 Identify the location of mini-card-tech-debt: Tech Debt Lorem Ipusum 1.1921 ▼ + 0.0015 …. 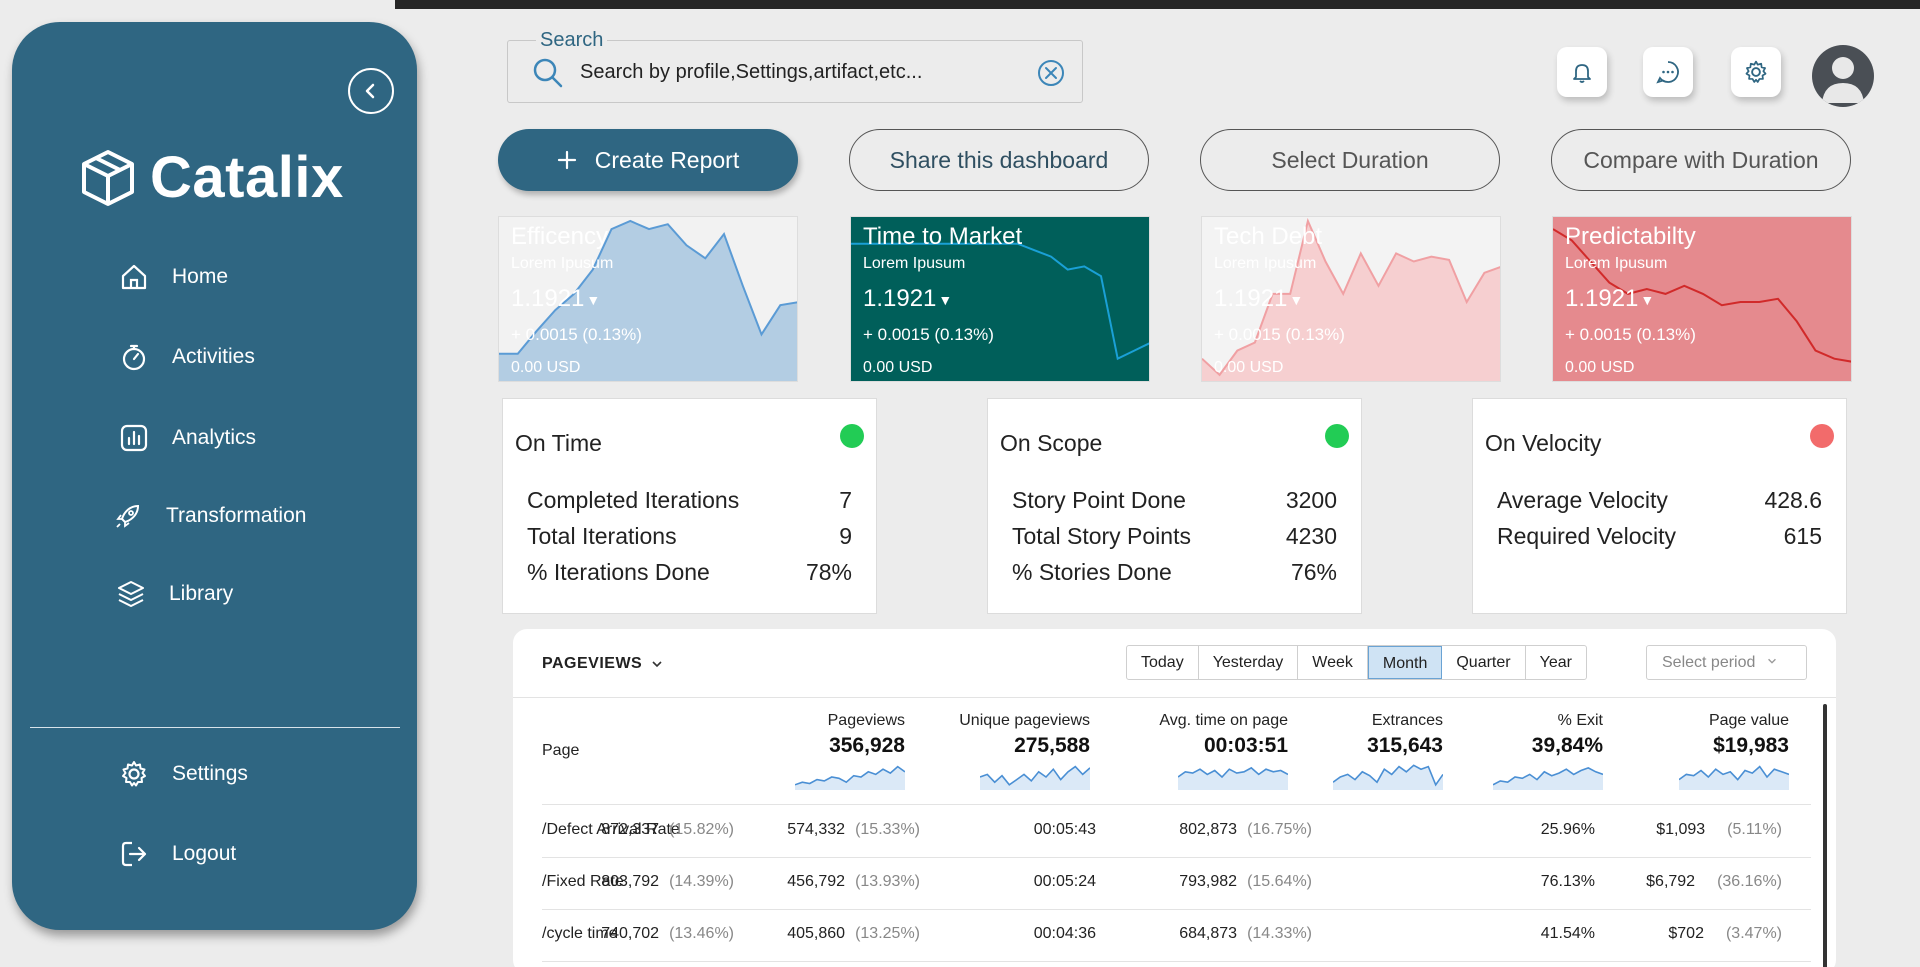
(1351, 299).